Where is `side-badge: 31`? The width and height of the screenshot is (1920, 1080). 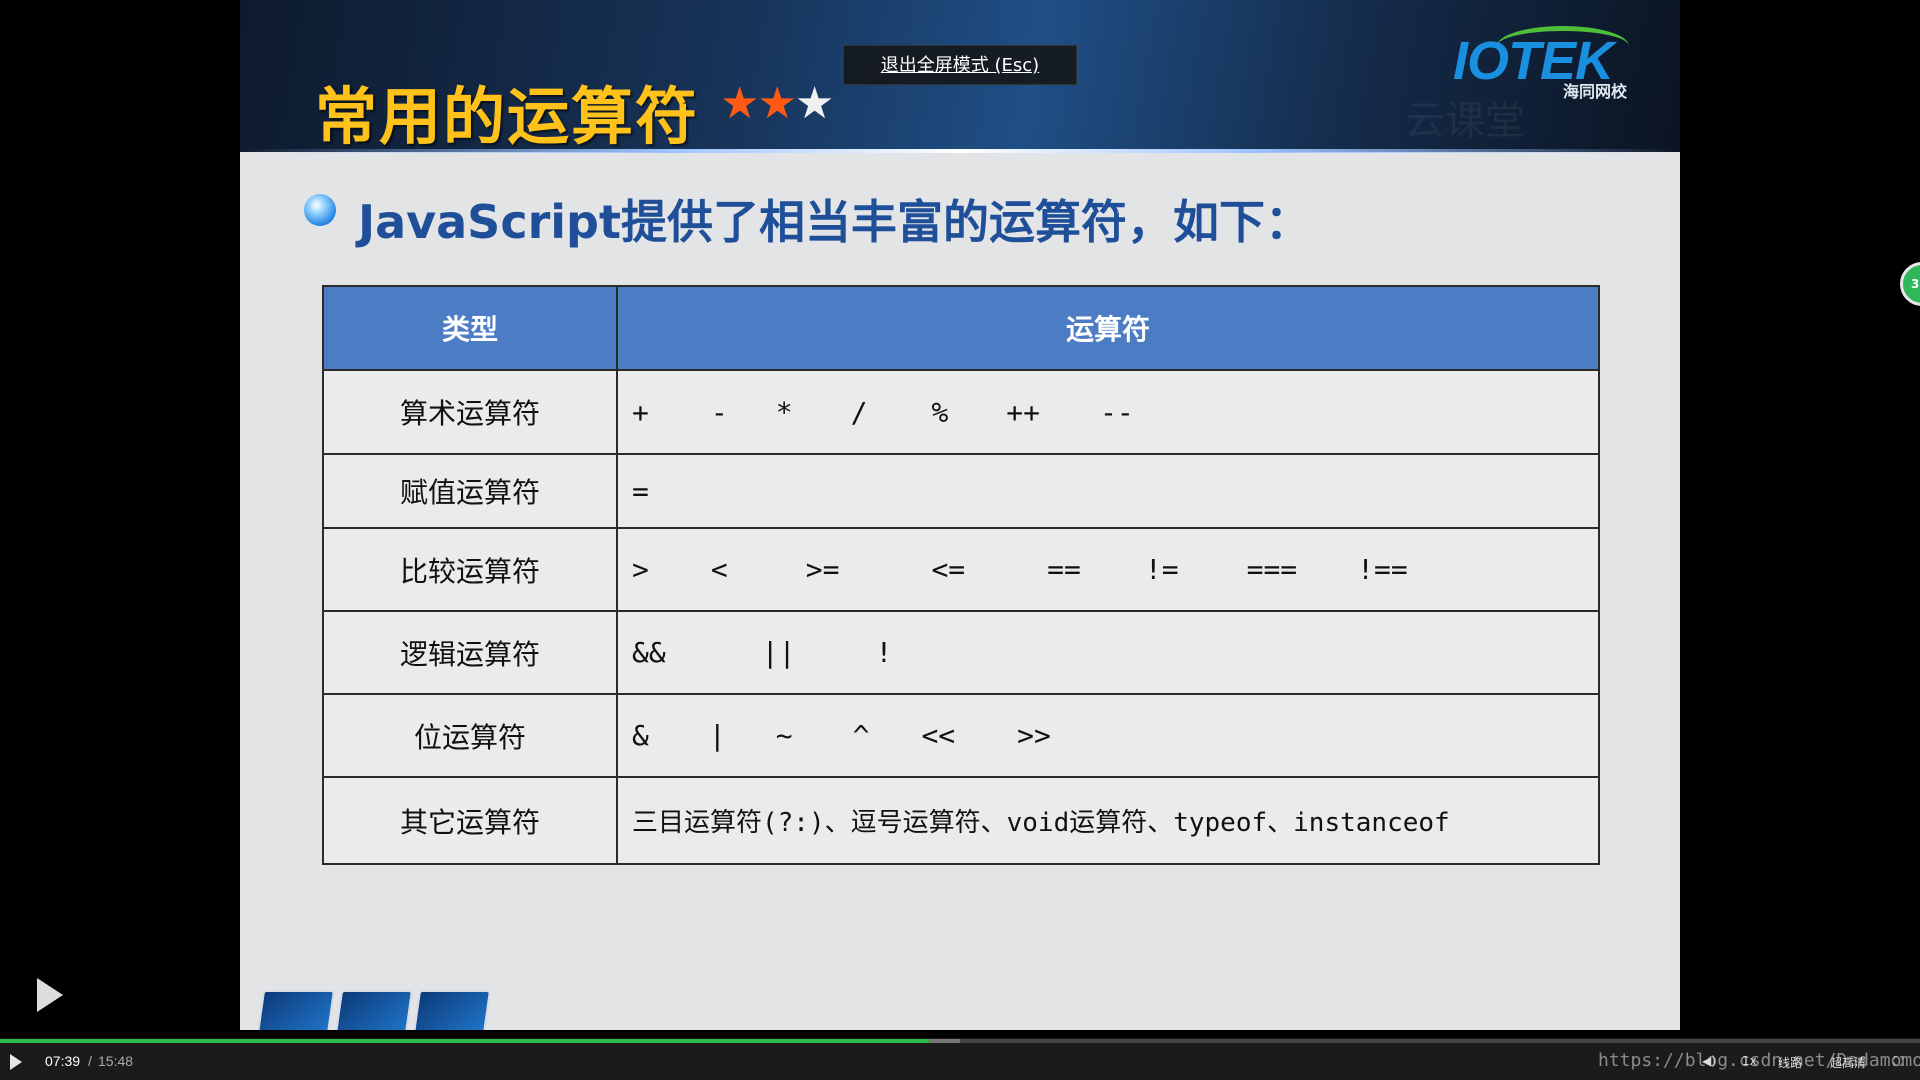
side-badge: 31 is located at coordinates (1910, 284).